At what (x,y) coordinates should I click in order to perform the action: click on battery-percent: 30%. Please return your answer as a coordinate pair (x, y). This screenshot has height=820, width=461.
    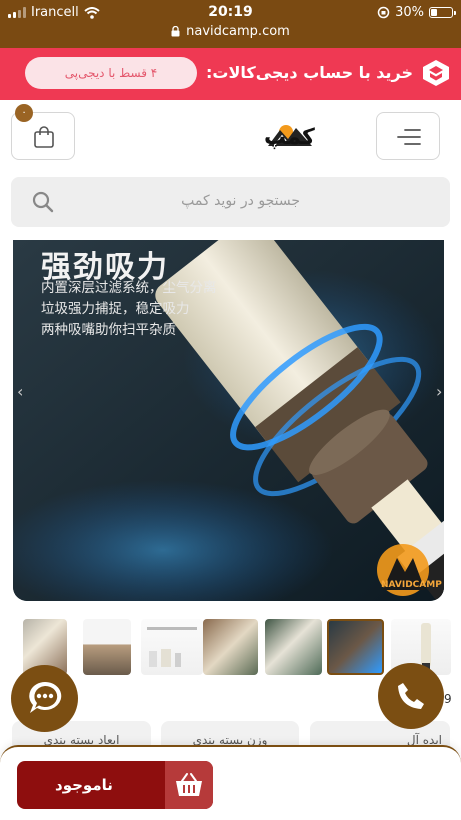
    Looking at the image, I should click on (409, 12).